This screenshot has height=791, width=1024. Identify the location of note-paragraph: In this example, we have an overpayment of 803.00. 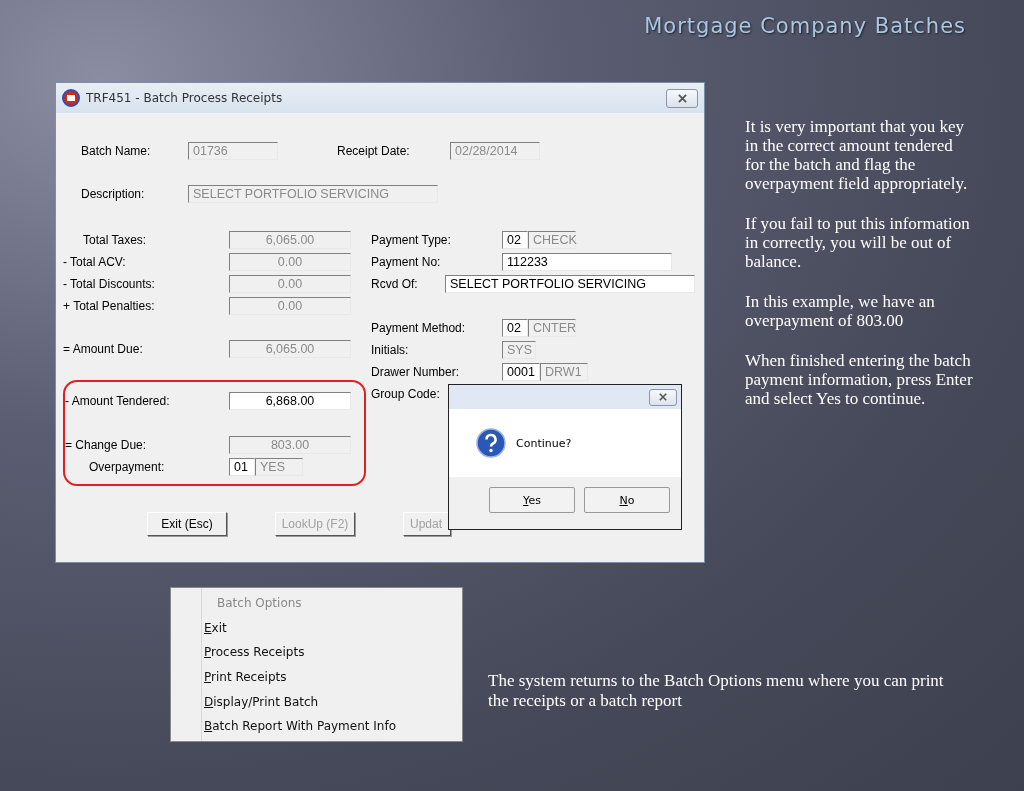
(840, 311).